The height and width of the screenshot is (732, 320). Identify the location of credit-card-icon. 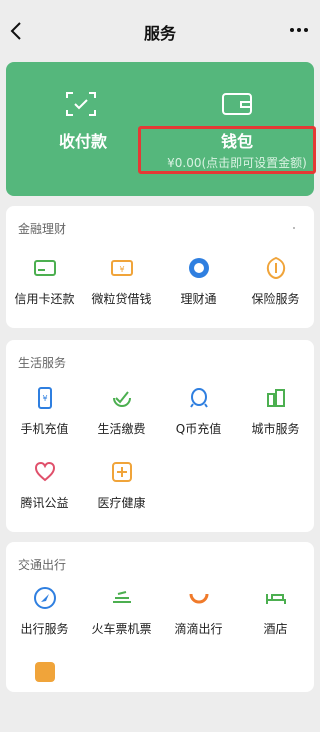
(45, 268).